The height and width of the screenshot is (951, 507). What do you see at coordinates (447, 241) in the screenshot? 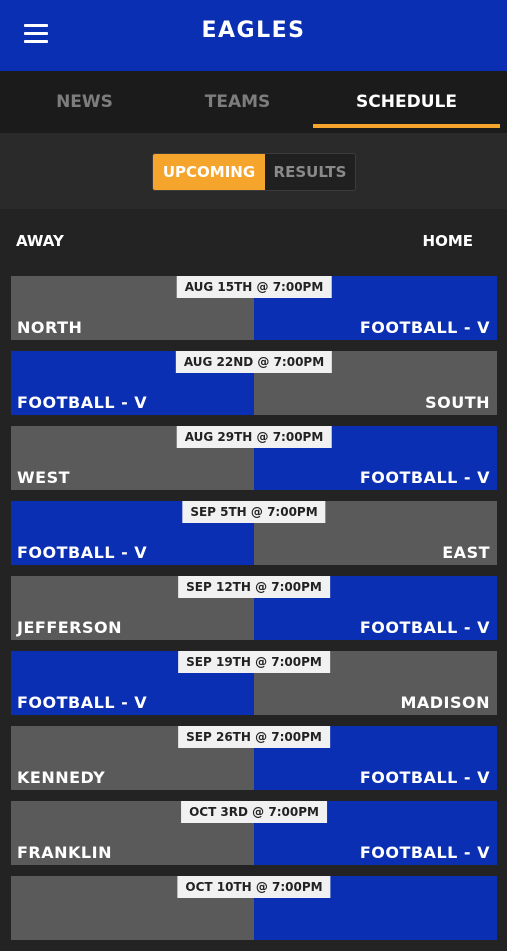
I see `home-column-header: HOME` at bounding box center [447, 241].